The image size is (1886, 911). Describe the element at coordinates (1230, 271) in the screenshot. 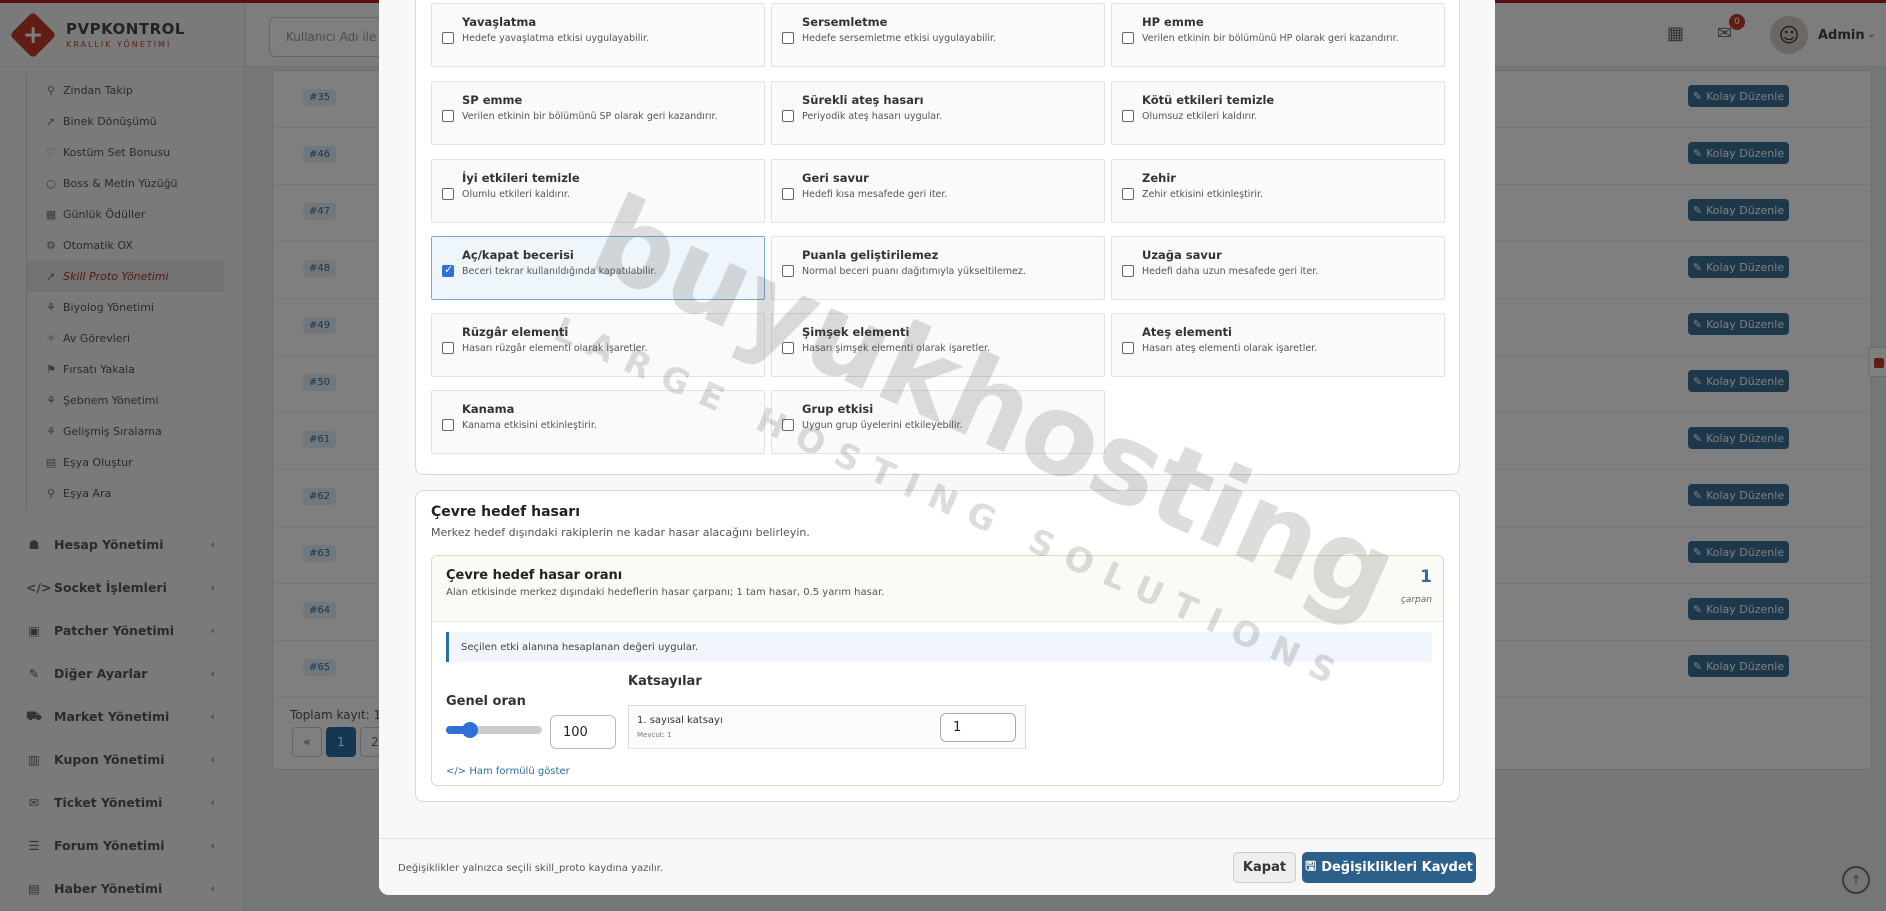

I see `flag-description: Hedefi daha uzun mesafede geri iter.` at that location.